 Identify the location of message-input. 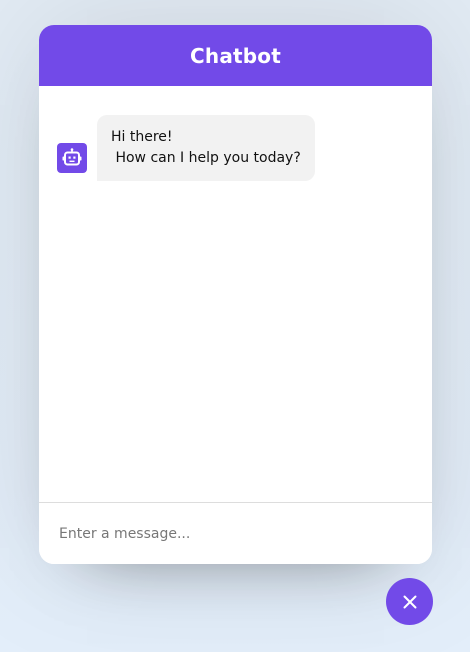
(235, 533).